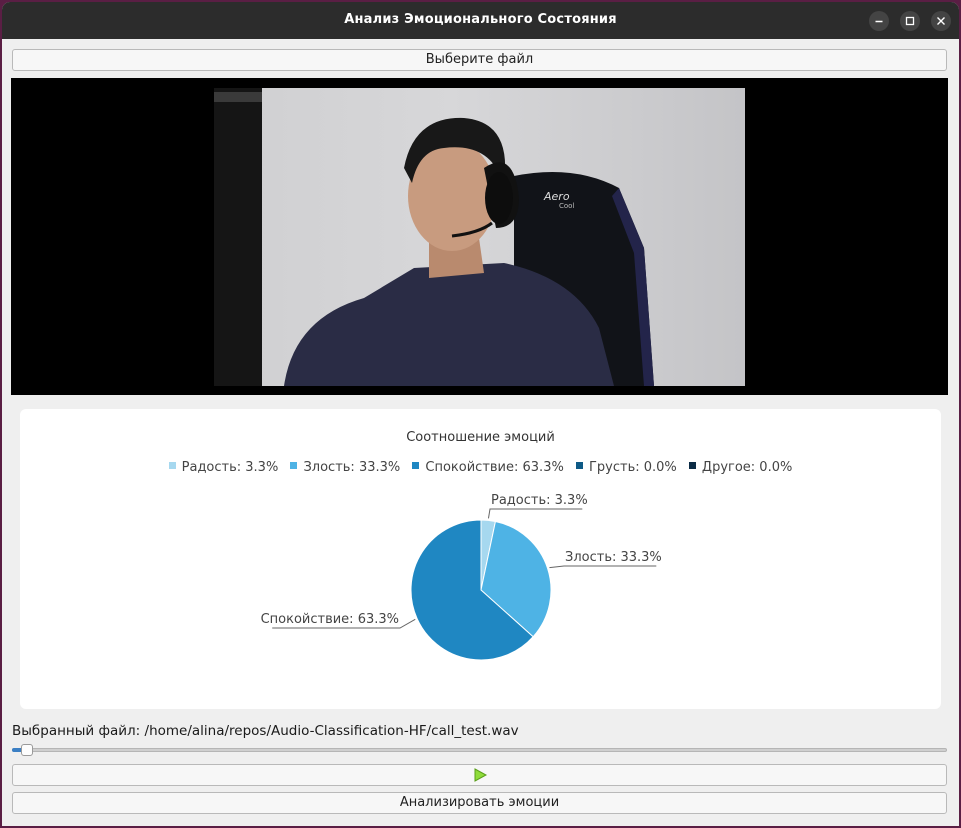 This screenshot has width=961, height=828. Describe the element at coordinates (613, 557) in the screenshot. I see `pie-slice-label: Злость: 33.3%` at that location.